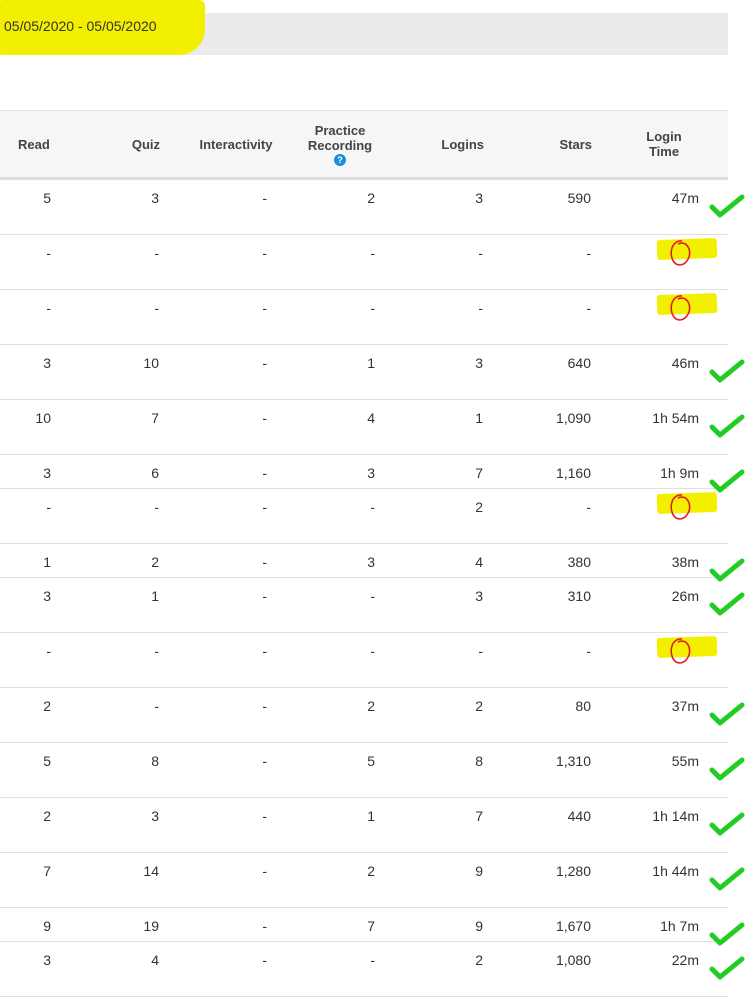  What do you see at coordinates (679, 926) in the screenshot?
I see `cell-login-time: 1h 7m` at bounding box center [679, 926].